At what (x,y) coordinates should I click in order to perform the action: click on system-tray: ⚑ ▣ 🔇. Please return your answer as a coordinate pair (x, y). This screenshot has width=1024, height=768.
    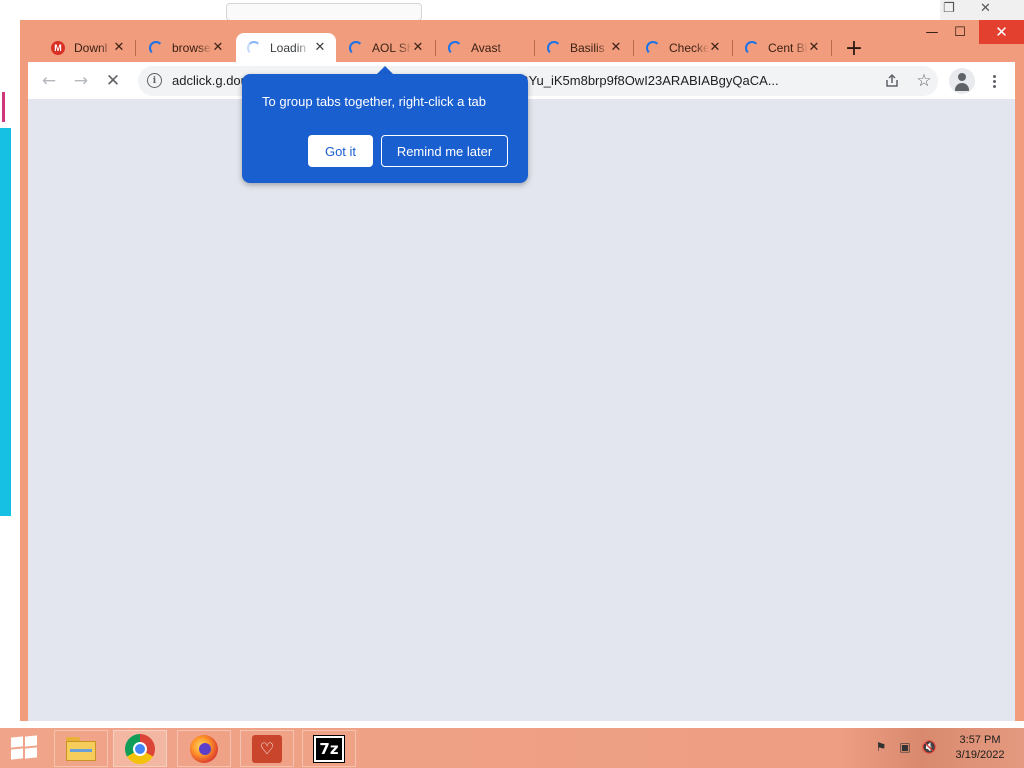
    Looking at the image, I should click on (905, 747).